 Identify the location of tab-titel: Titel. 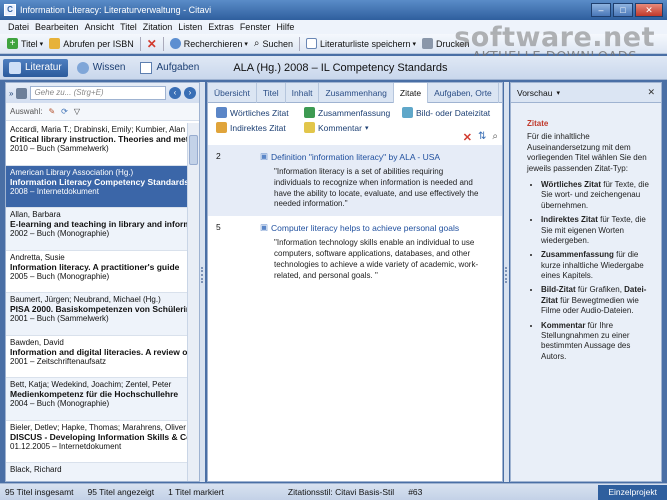
(271, 93).